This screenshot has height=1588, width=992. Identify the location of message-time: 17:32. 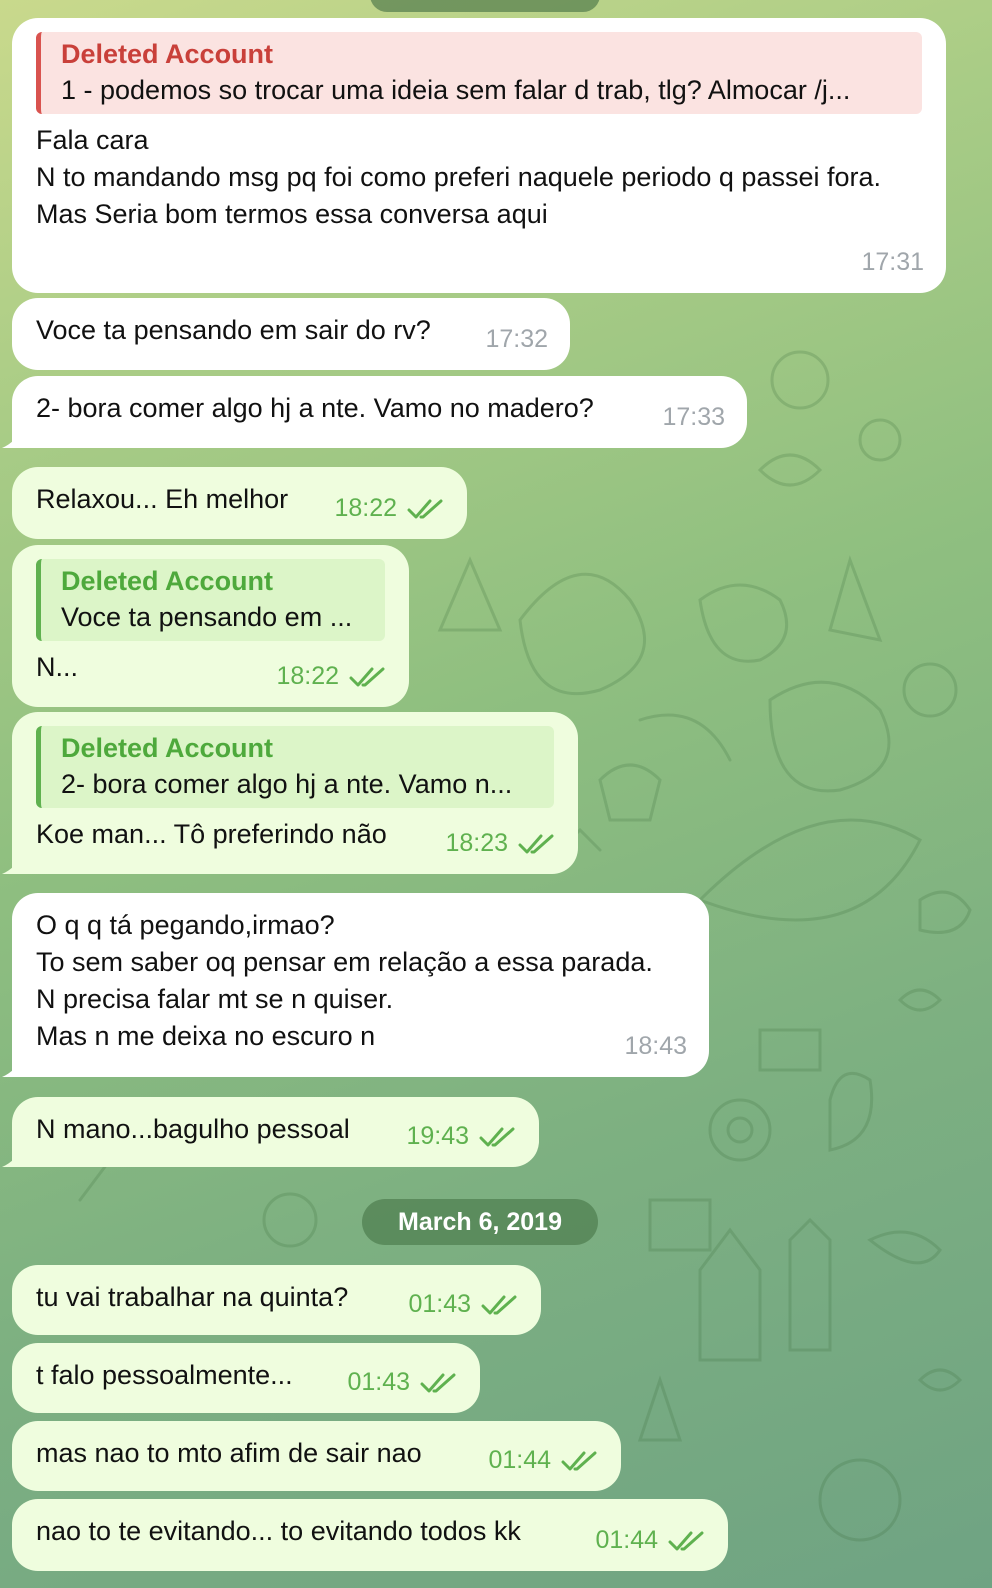
(516, 339).